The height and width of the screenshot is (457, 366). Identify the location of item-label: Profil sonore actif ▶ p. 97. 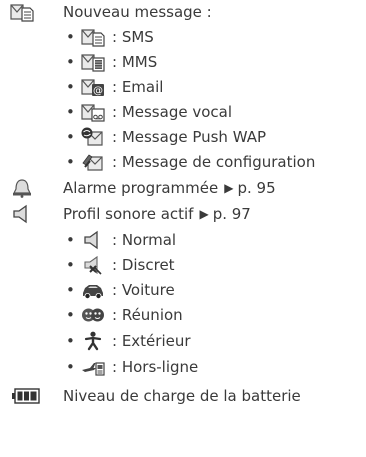
(157, 214).